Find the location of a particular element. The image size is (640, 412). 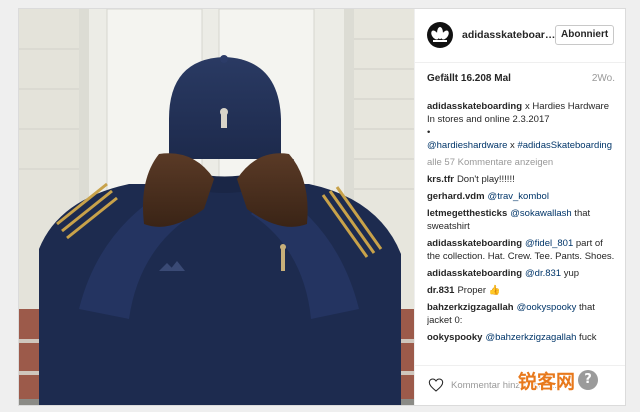

comment-text: • is located at coordinates (429, 132).